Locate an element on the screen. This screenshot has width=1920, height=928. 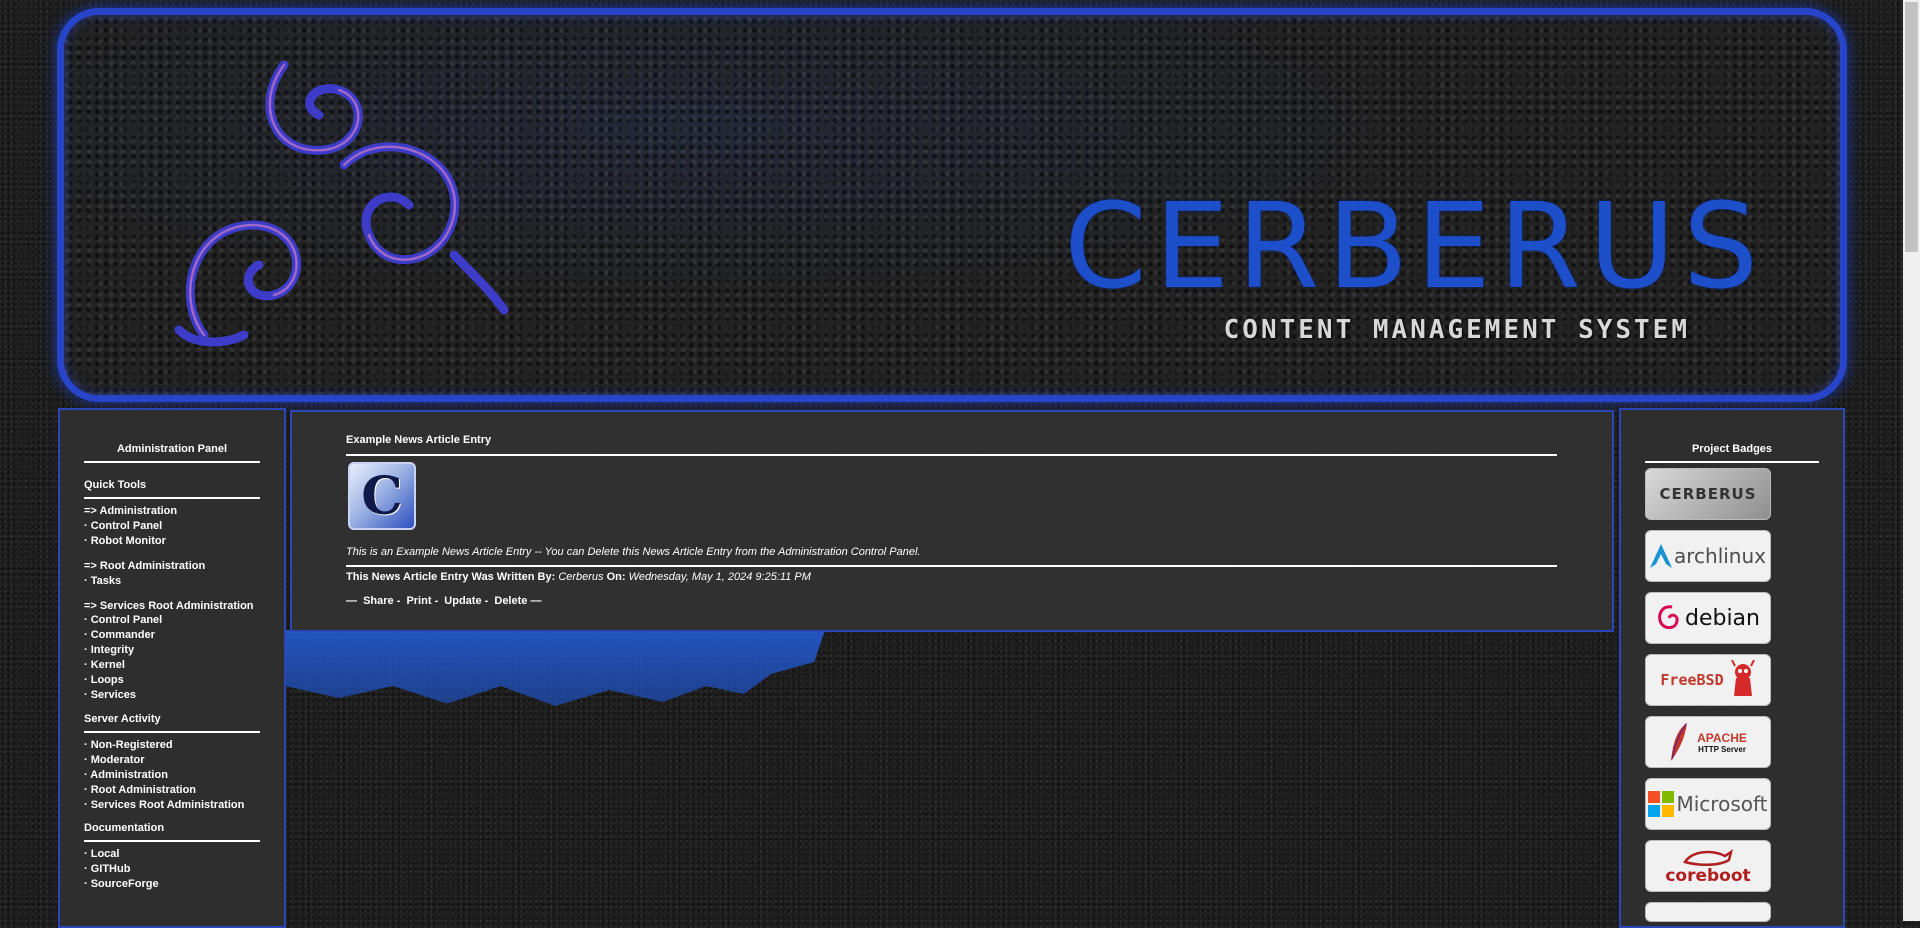
link-loops: · Loops is located at coordinates (184, 680).